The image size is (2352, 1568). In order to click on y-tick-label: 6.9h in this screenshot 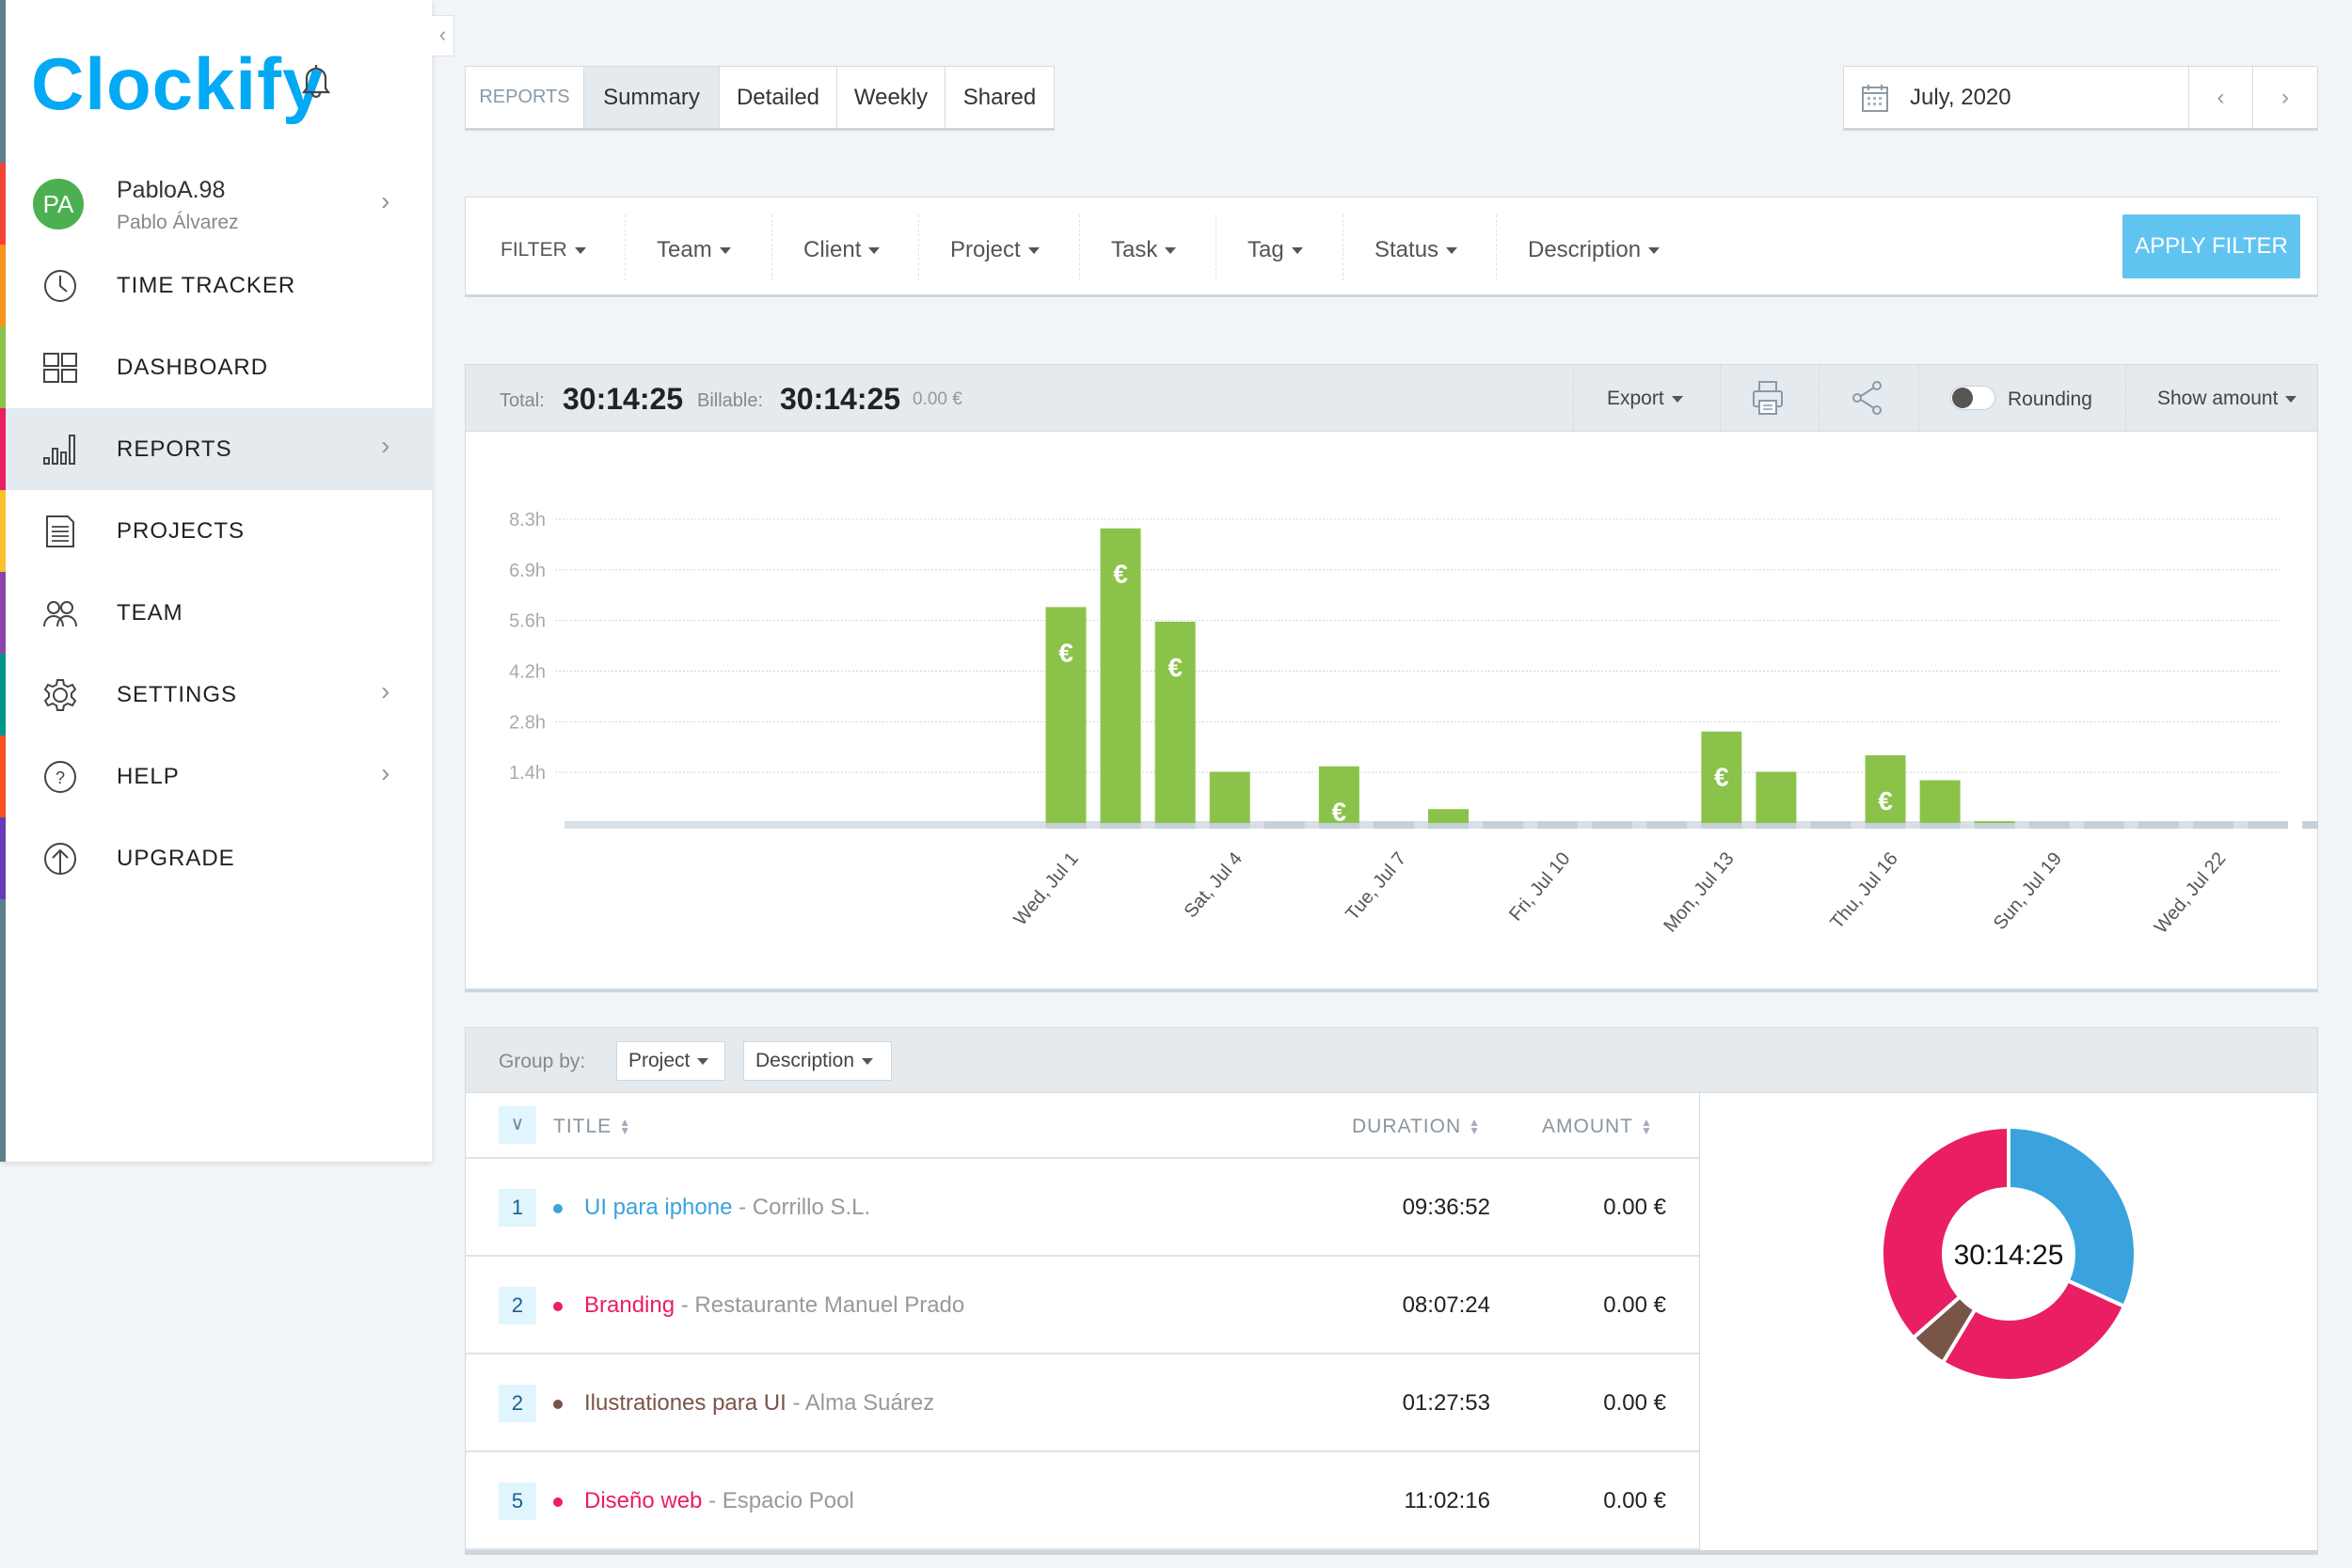, I will do `click(527, 571)`.